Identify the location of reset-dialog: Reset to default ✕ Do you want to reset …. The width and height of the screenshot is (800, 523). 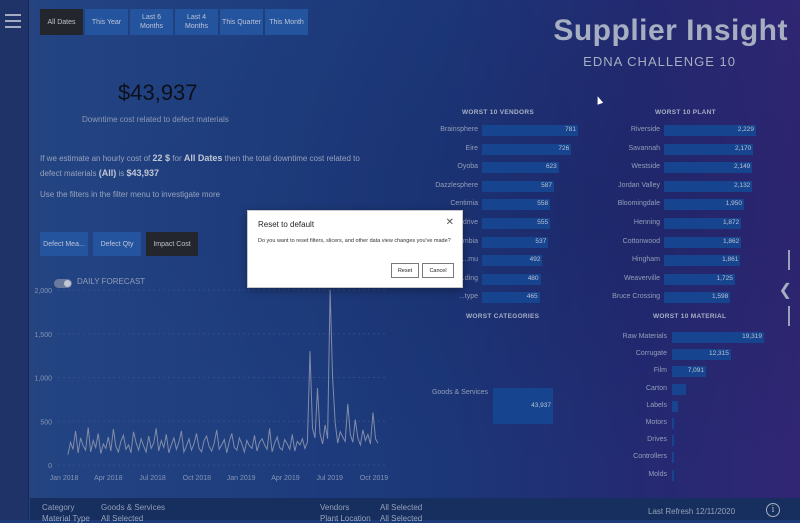
(355, 249).